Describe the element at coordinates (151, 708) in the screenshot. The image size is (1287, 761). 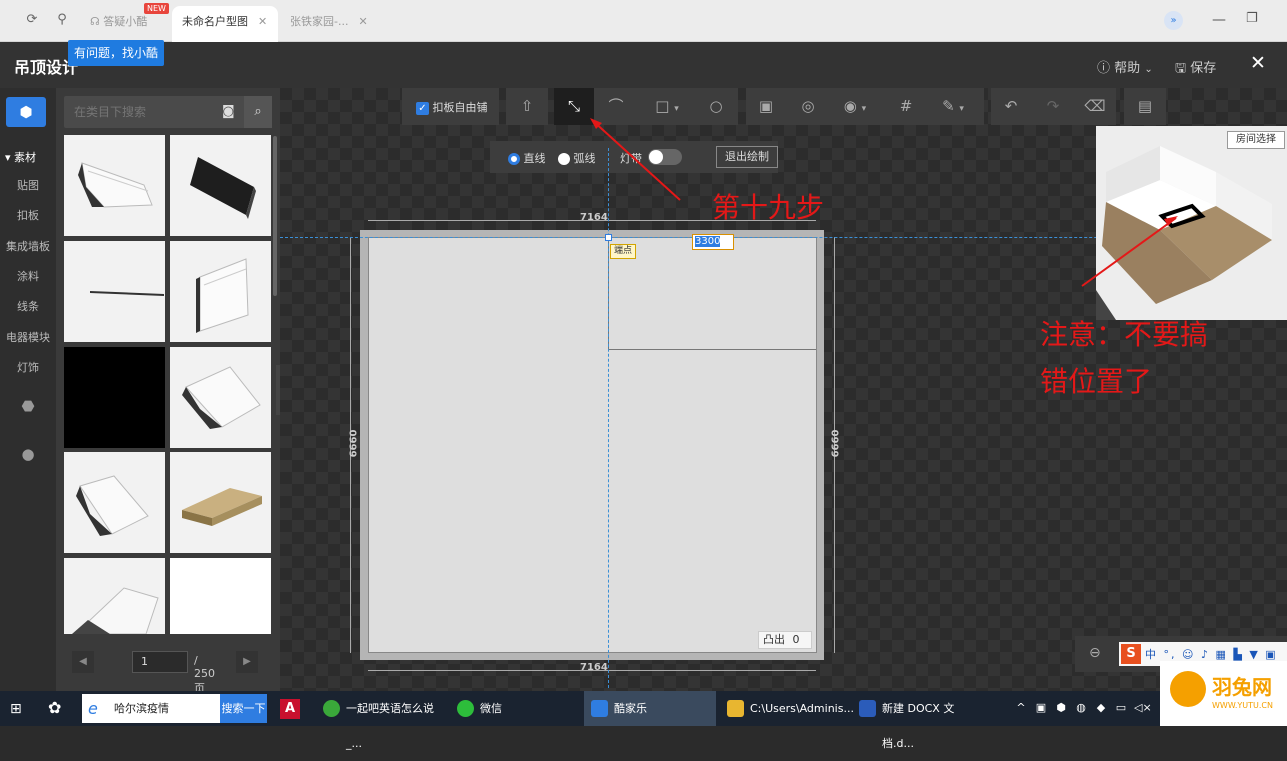
I see `taskbar-search-input: e 哈尔滨疫情` at that location.